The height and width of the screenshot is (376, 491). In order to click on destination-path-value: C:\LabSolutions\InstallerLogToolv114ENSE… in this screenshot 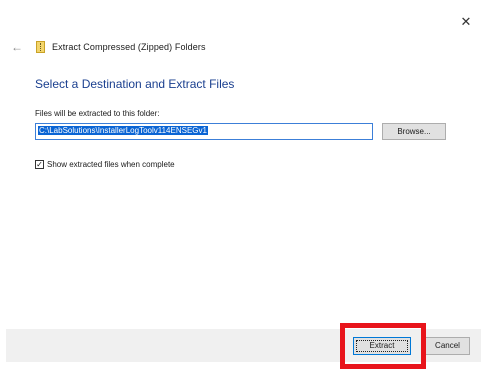, I will do `click(123, 130)`.